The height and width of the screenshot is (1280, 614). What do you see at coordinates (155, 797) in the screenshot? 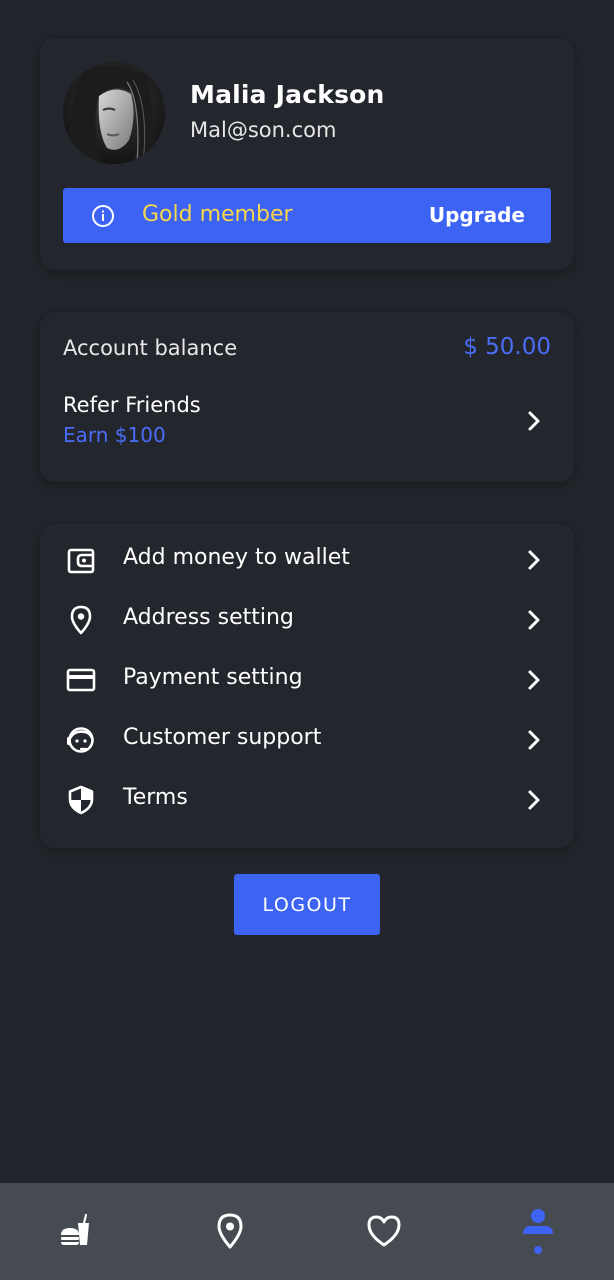
I see `menu-item-label: Terms` at bounding box center [155, 797].